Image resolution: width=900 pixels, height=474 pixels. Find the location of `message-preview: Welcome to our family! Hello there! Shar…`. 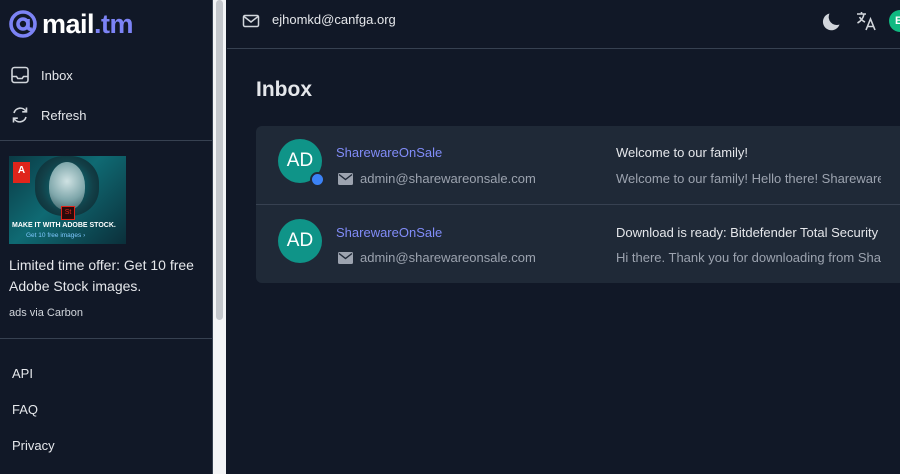

message-preview: Welcome to our family! Hello there! Shar… is located at coordinates (748, 178).